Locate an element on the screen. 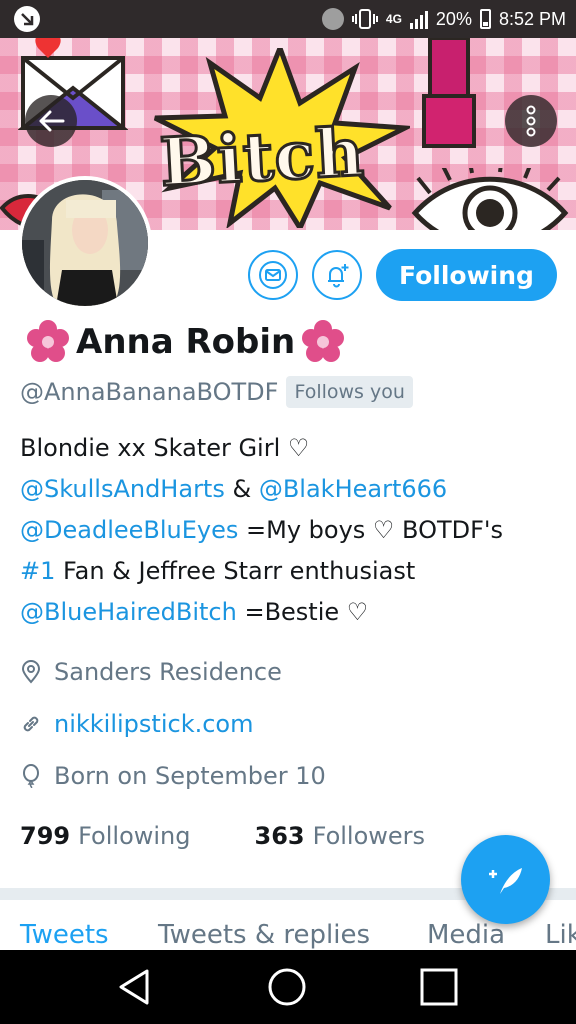 The height and width of the screenshot is (1024, 576). website-row: nikkilipstick.com is located at coordinates (136, 724).